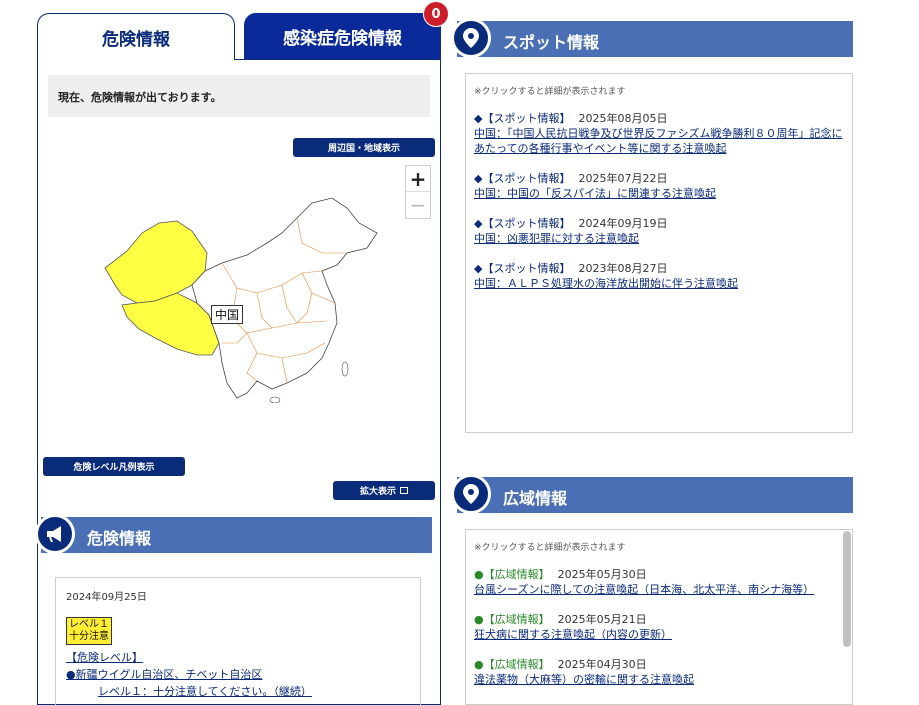  Describe the element at coordinates (602, 619) in the screenshot. I see `area-date: 2025年05月21日` at that location.